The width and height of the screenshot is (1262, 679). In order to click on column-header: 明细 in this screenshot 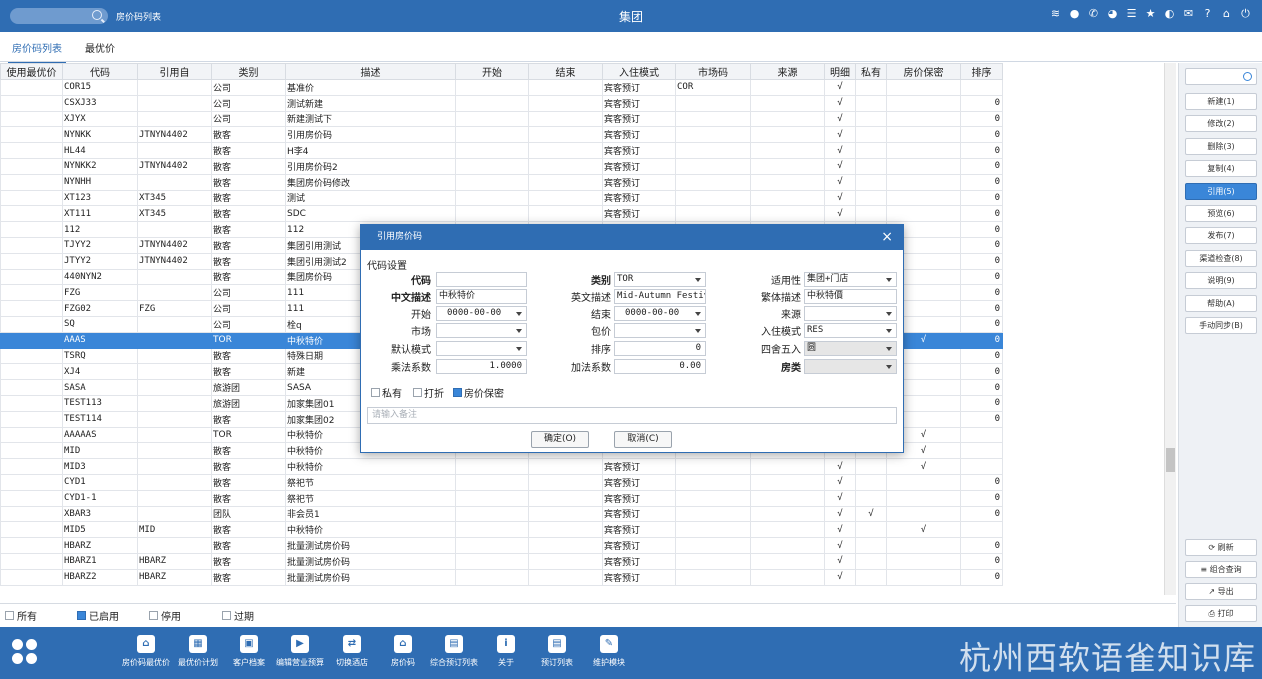, I will do `click(840, 71)`.